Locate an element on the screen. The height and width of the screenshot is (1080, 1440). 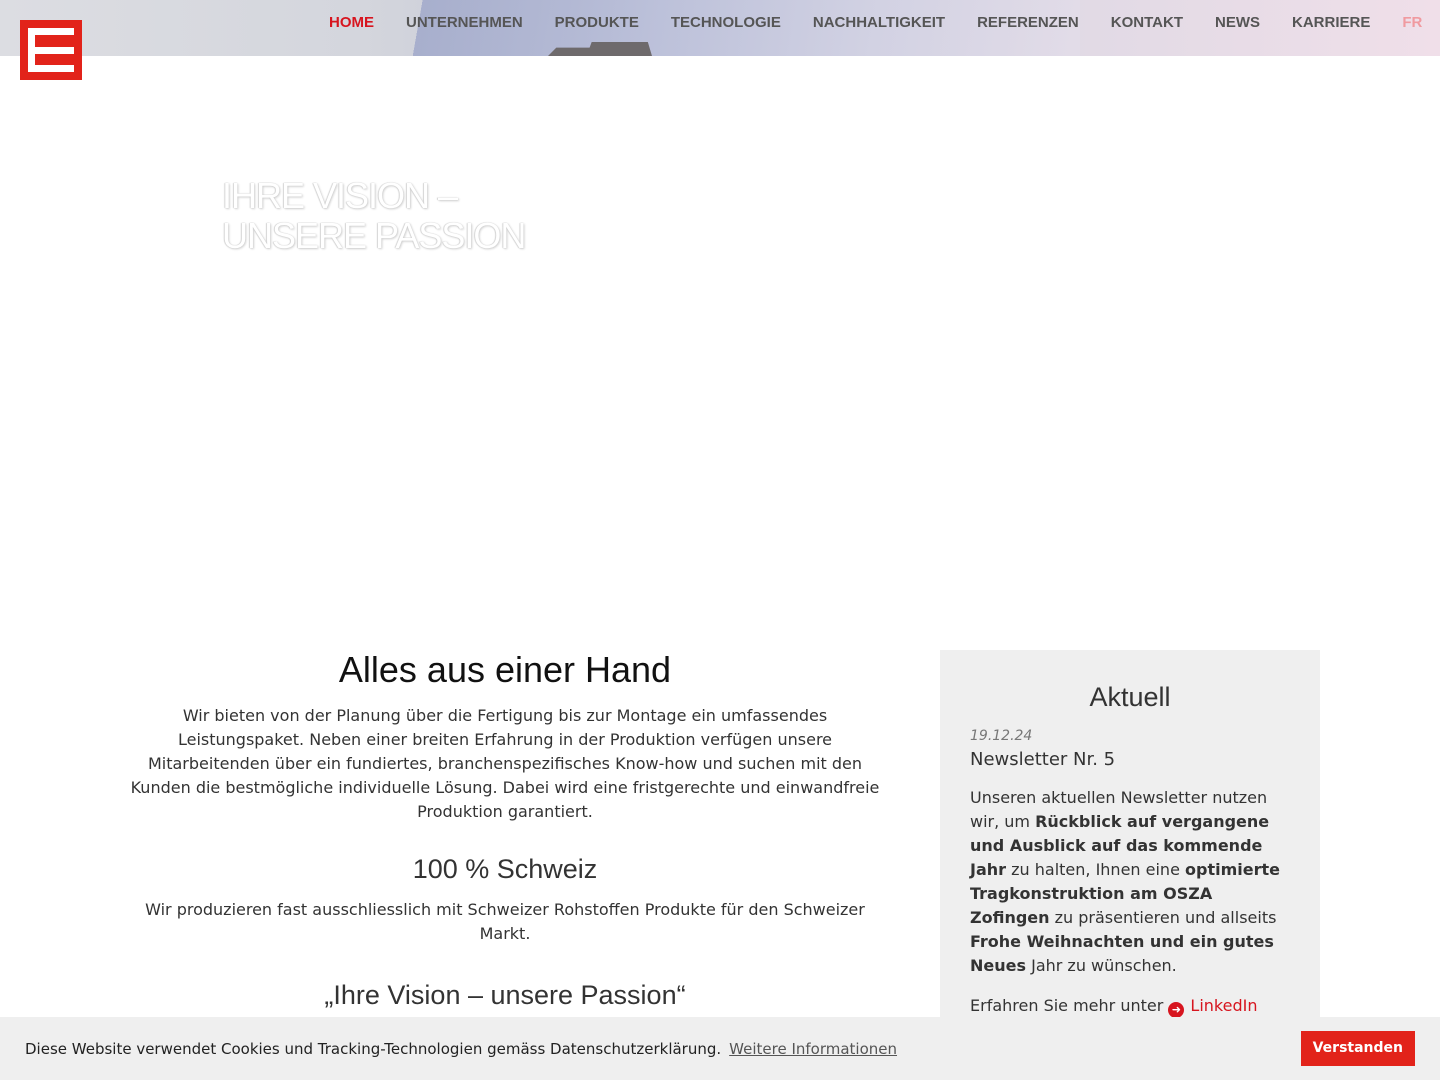
news-body-text: zu präsentieren und allseits is located at coordinates (1163, 917).